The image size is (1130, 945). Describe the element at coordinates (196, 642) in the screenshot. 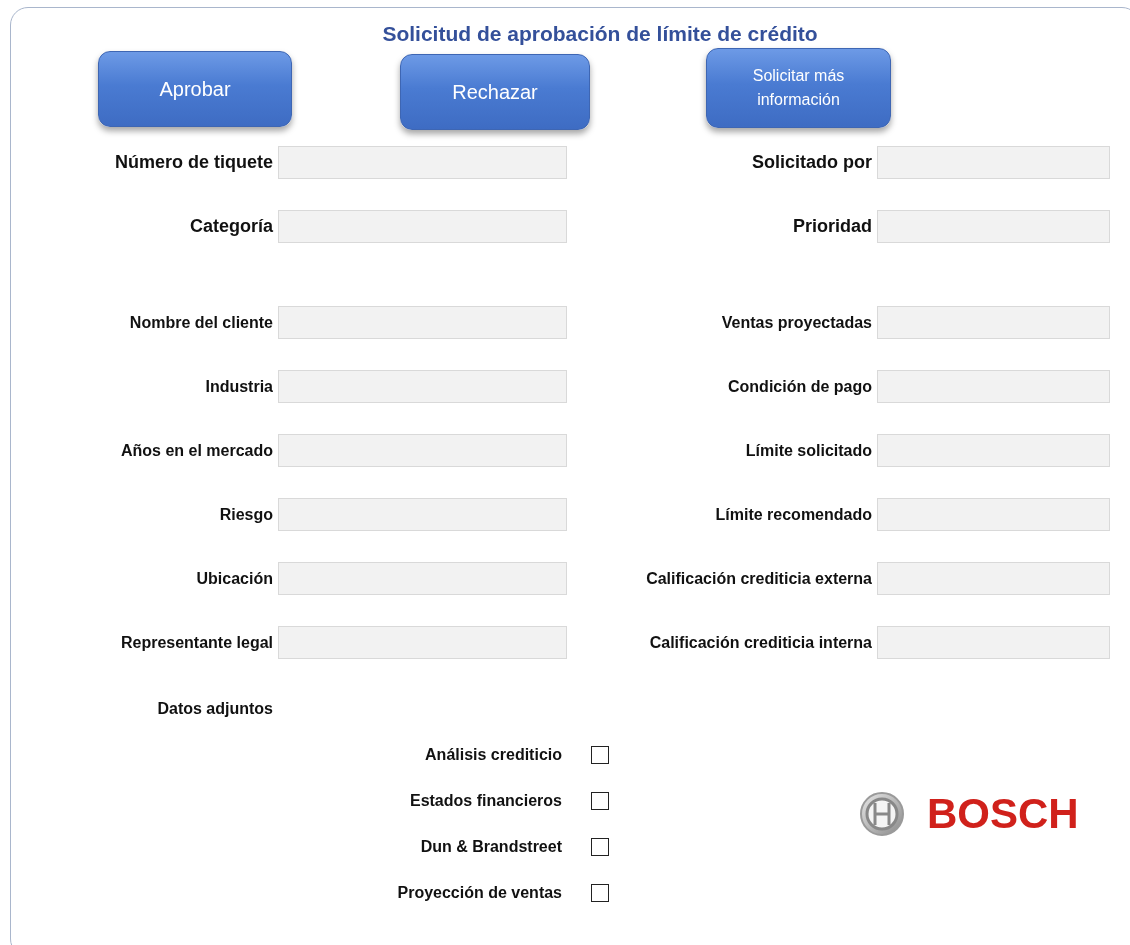

I see `field-label: Representante legal` at that location.